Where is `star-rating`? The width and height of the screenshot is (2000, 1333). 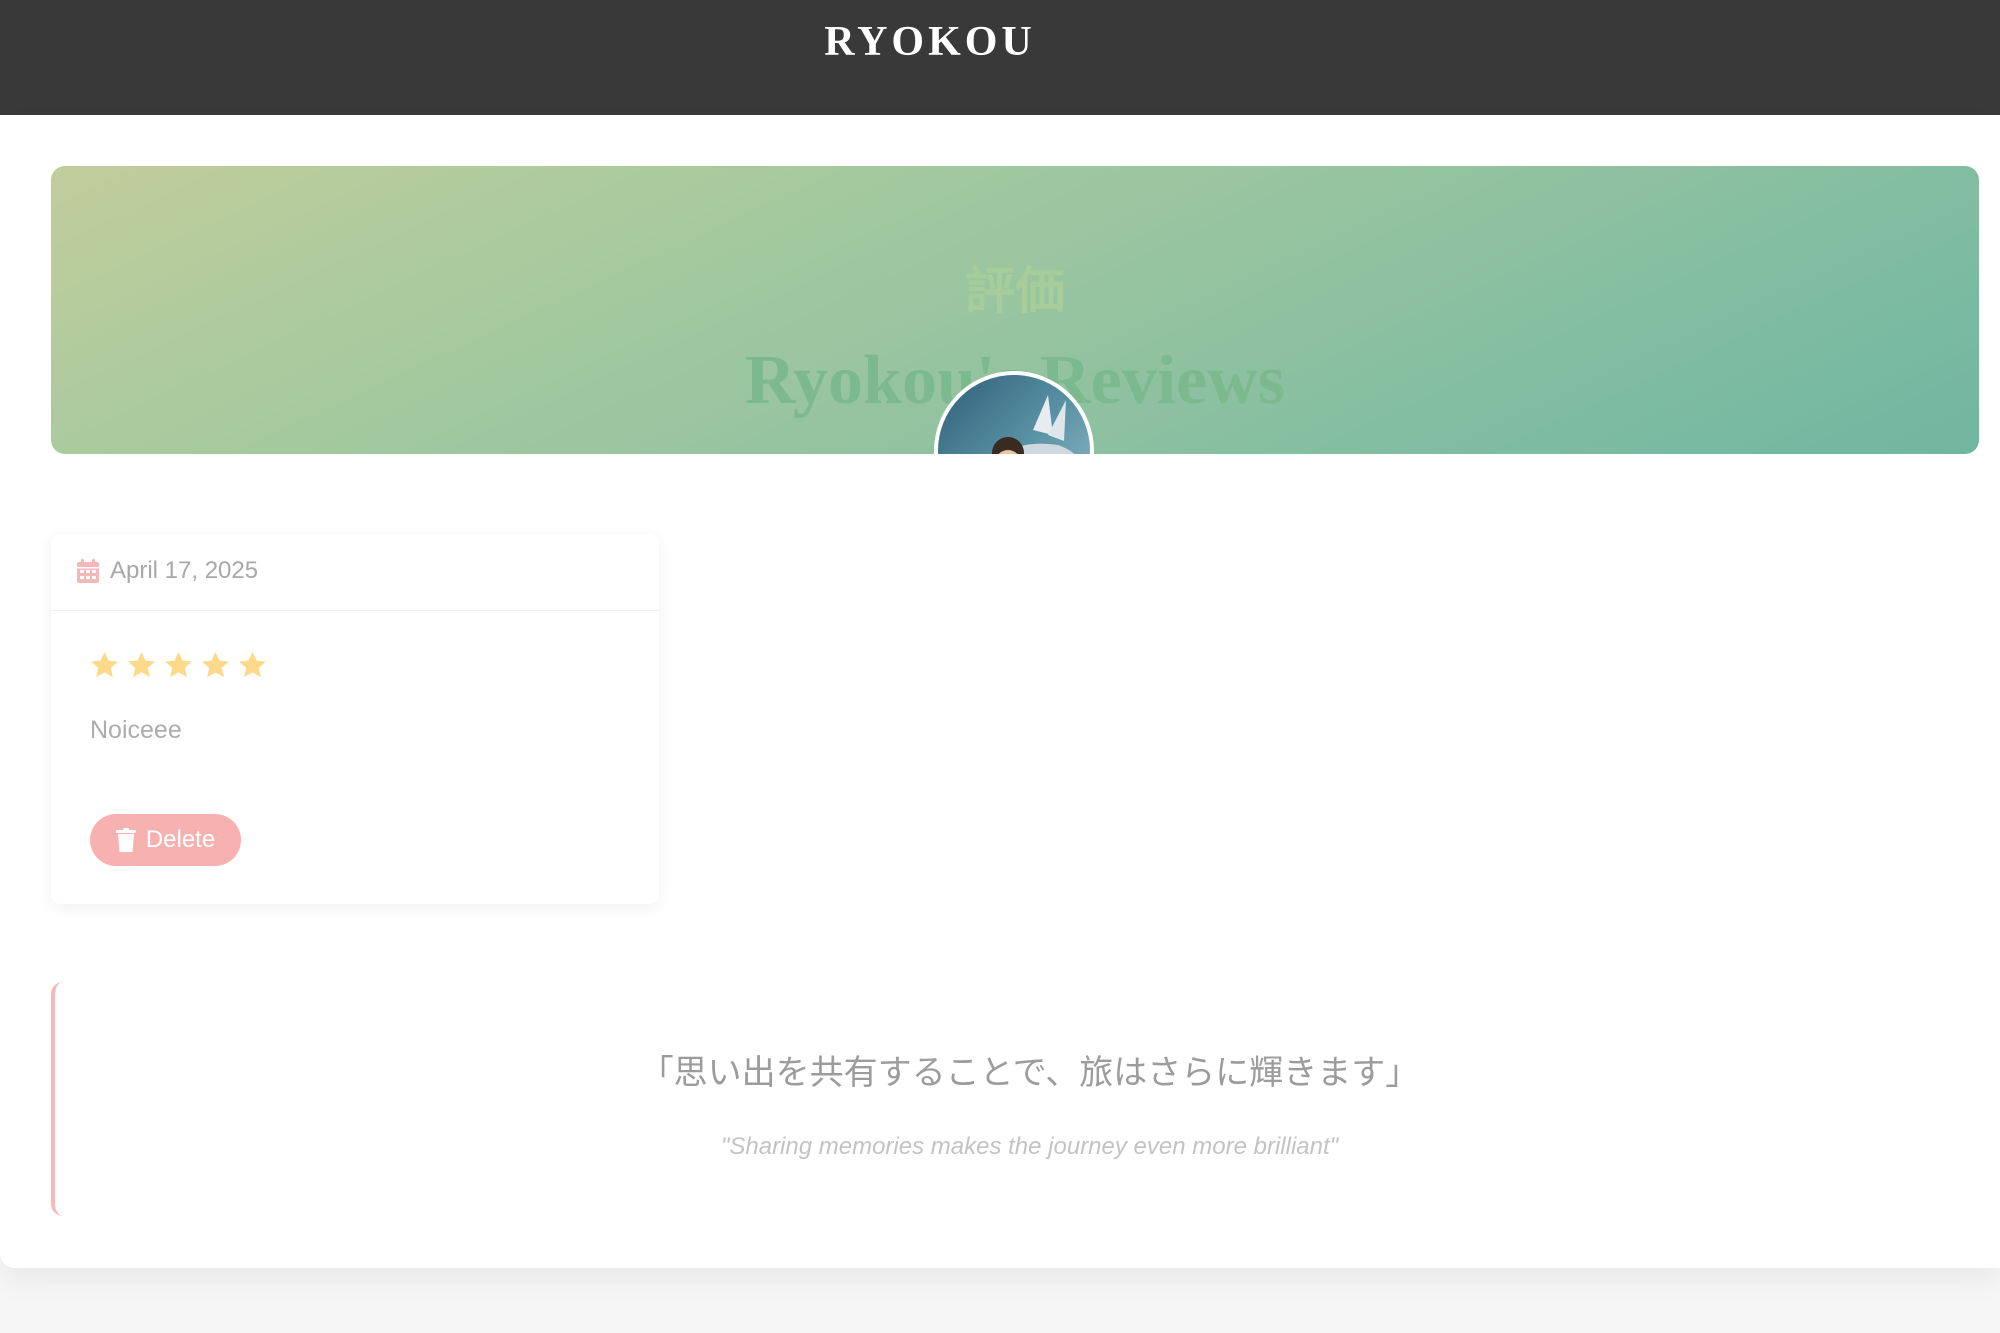 star-rating is located at coordinates (178, 665).